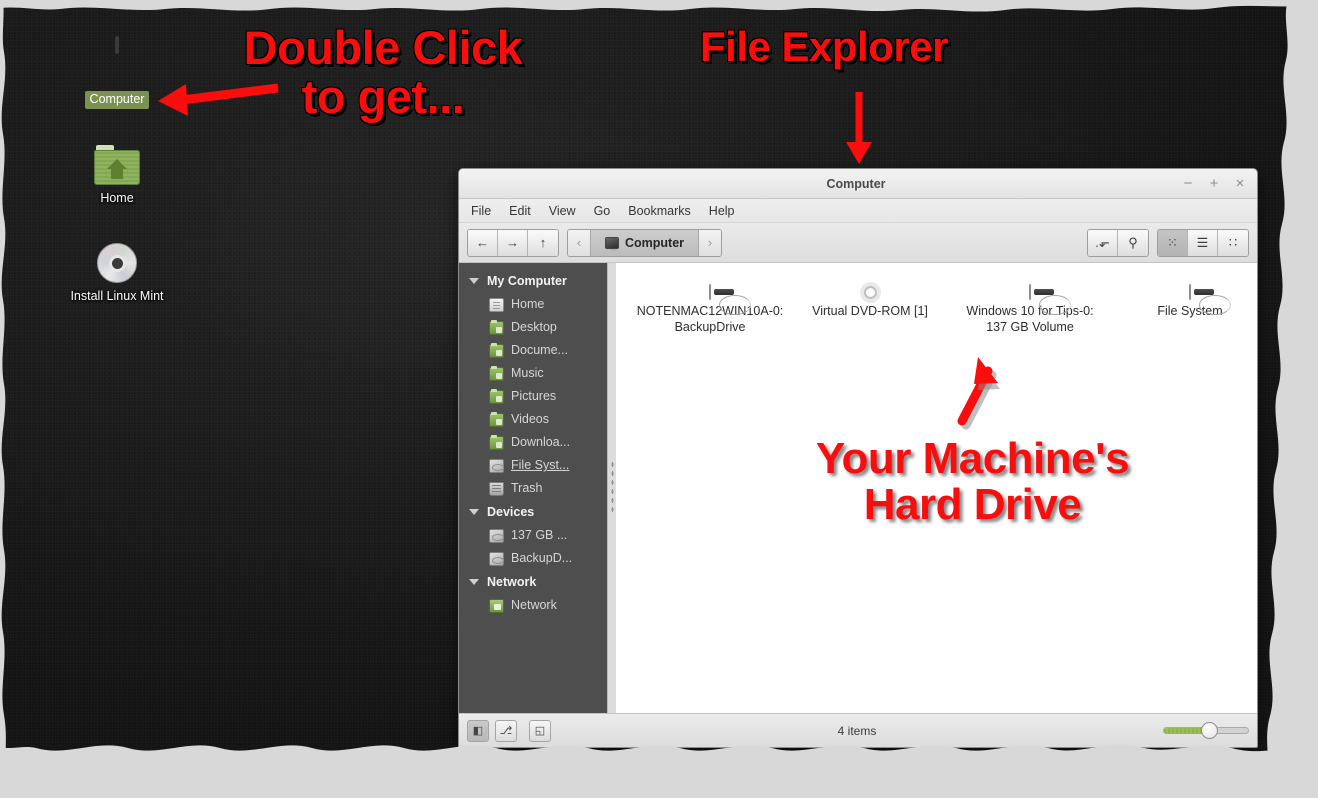 This screenshot has width=1318, height=798. I want to click on file-item-label: Windows 10 for Tips-0: 137 GB Volume, so click(1030, 319).